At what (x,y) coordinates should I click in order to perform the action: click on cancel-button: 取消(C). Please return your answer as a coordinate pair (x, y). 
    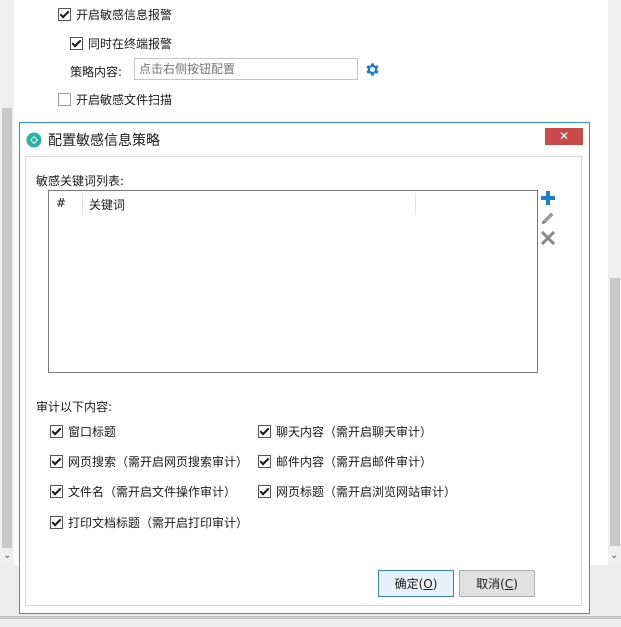
    Looking at the image, I should click on (497, 583).